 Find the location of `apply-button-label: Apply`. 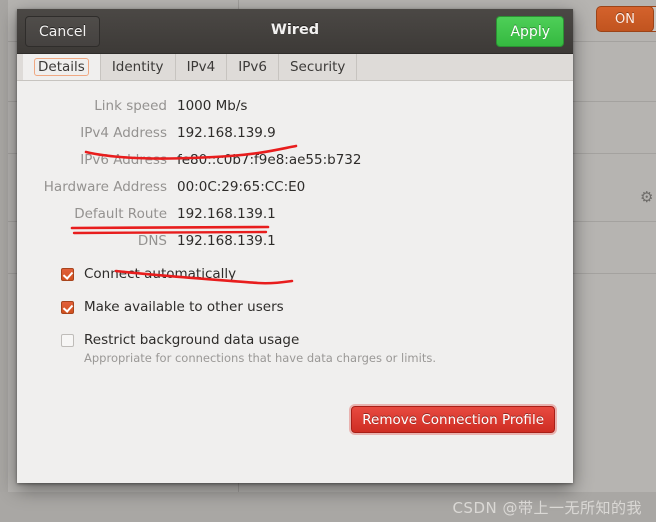

apply-button-label: Apply is located at coordinates (530, 31).